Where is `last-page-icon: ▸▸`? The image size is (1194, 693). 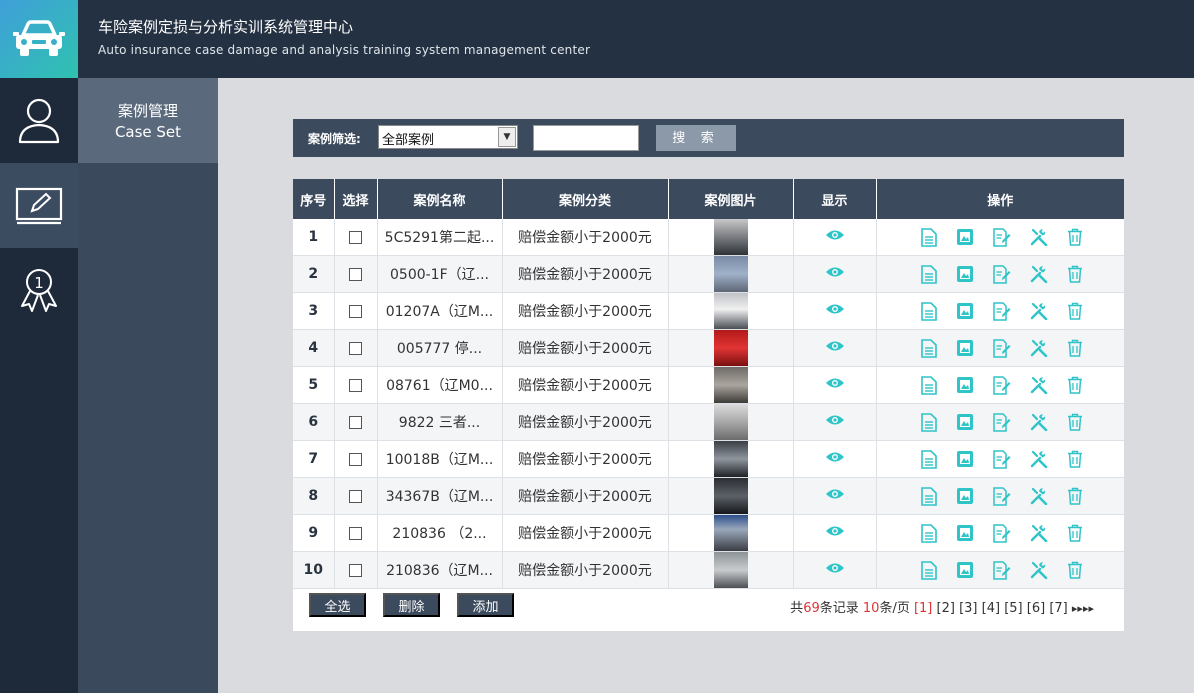
last-page-icon: ▸▸ is located at coordinates (1088, 608).